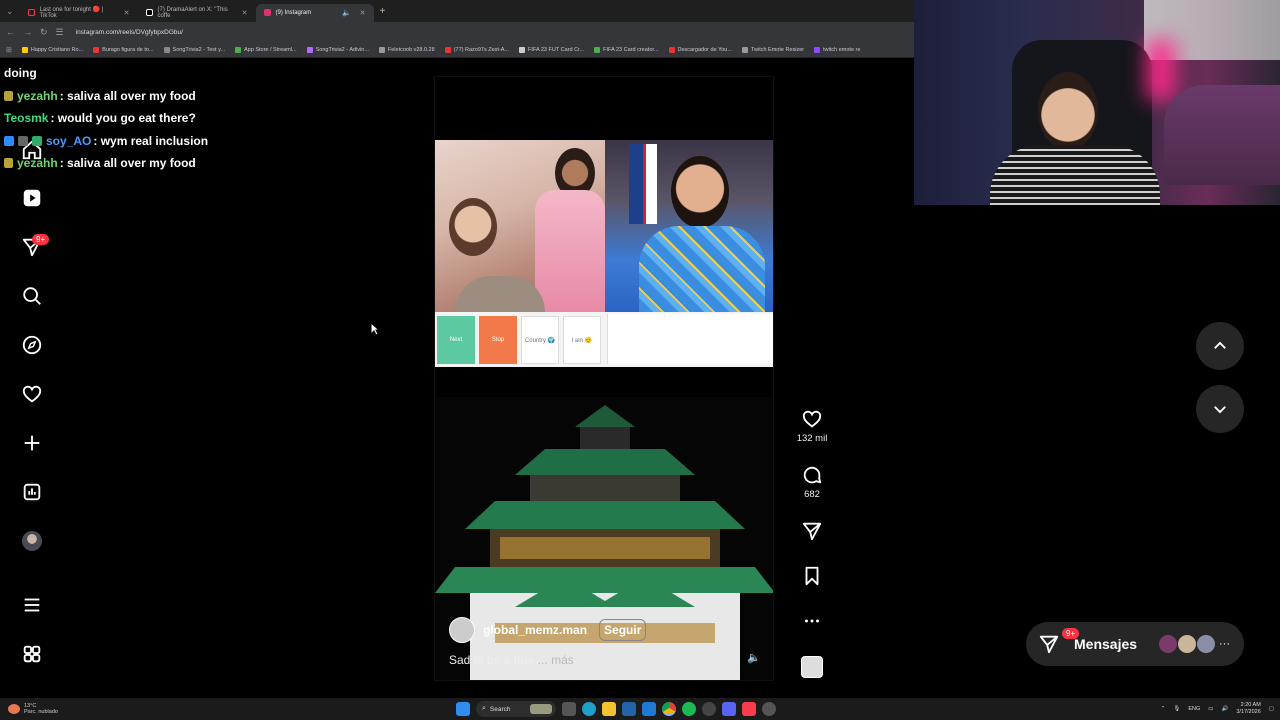 Image resolution: width=1280 pixels, height=720 pixels. Describe the element at coordinates (37, 95) in the screenshot. I see `chat-user: yezahh` at that location.